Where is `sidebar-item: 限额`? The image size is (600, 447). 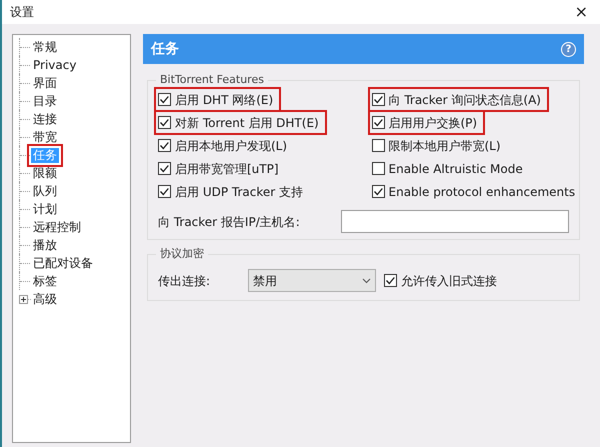
sidebar-item: 限额 is located at coordinates (45, 173).